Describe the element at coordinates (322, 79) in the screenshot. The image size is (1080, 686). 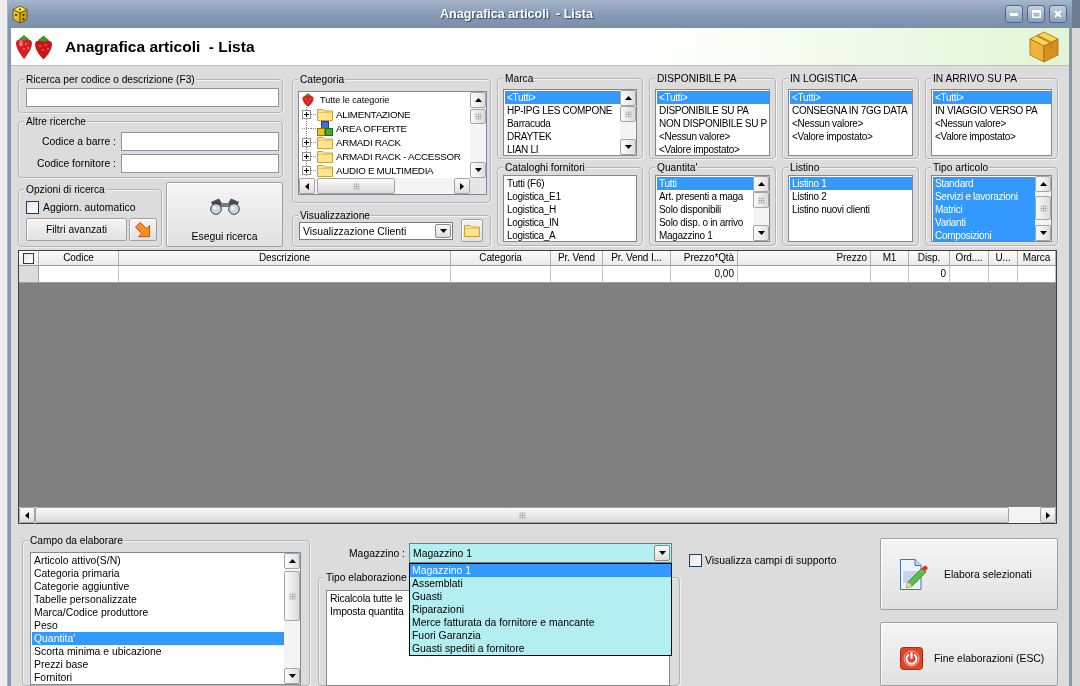
I see `group-title: Categoria` at that location.